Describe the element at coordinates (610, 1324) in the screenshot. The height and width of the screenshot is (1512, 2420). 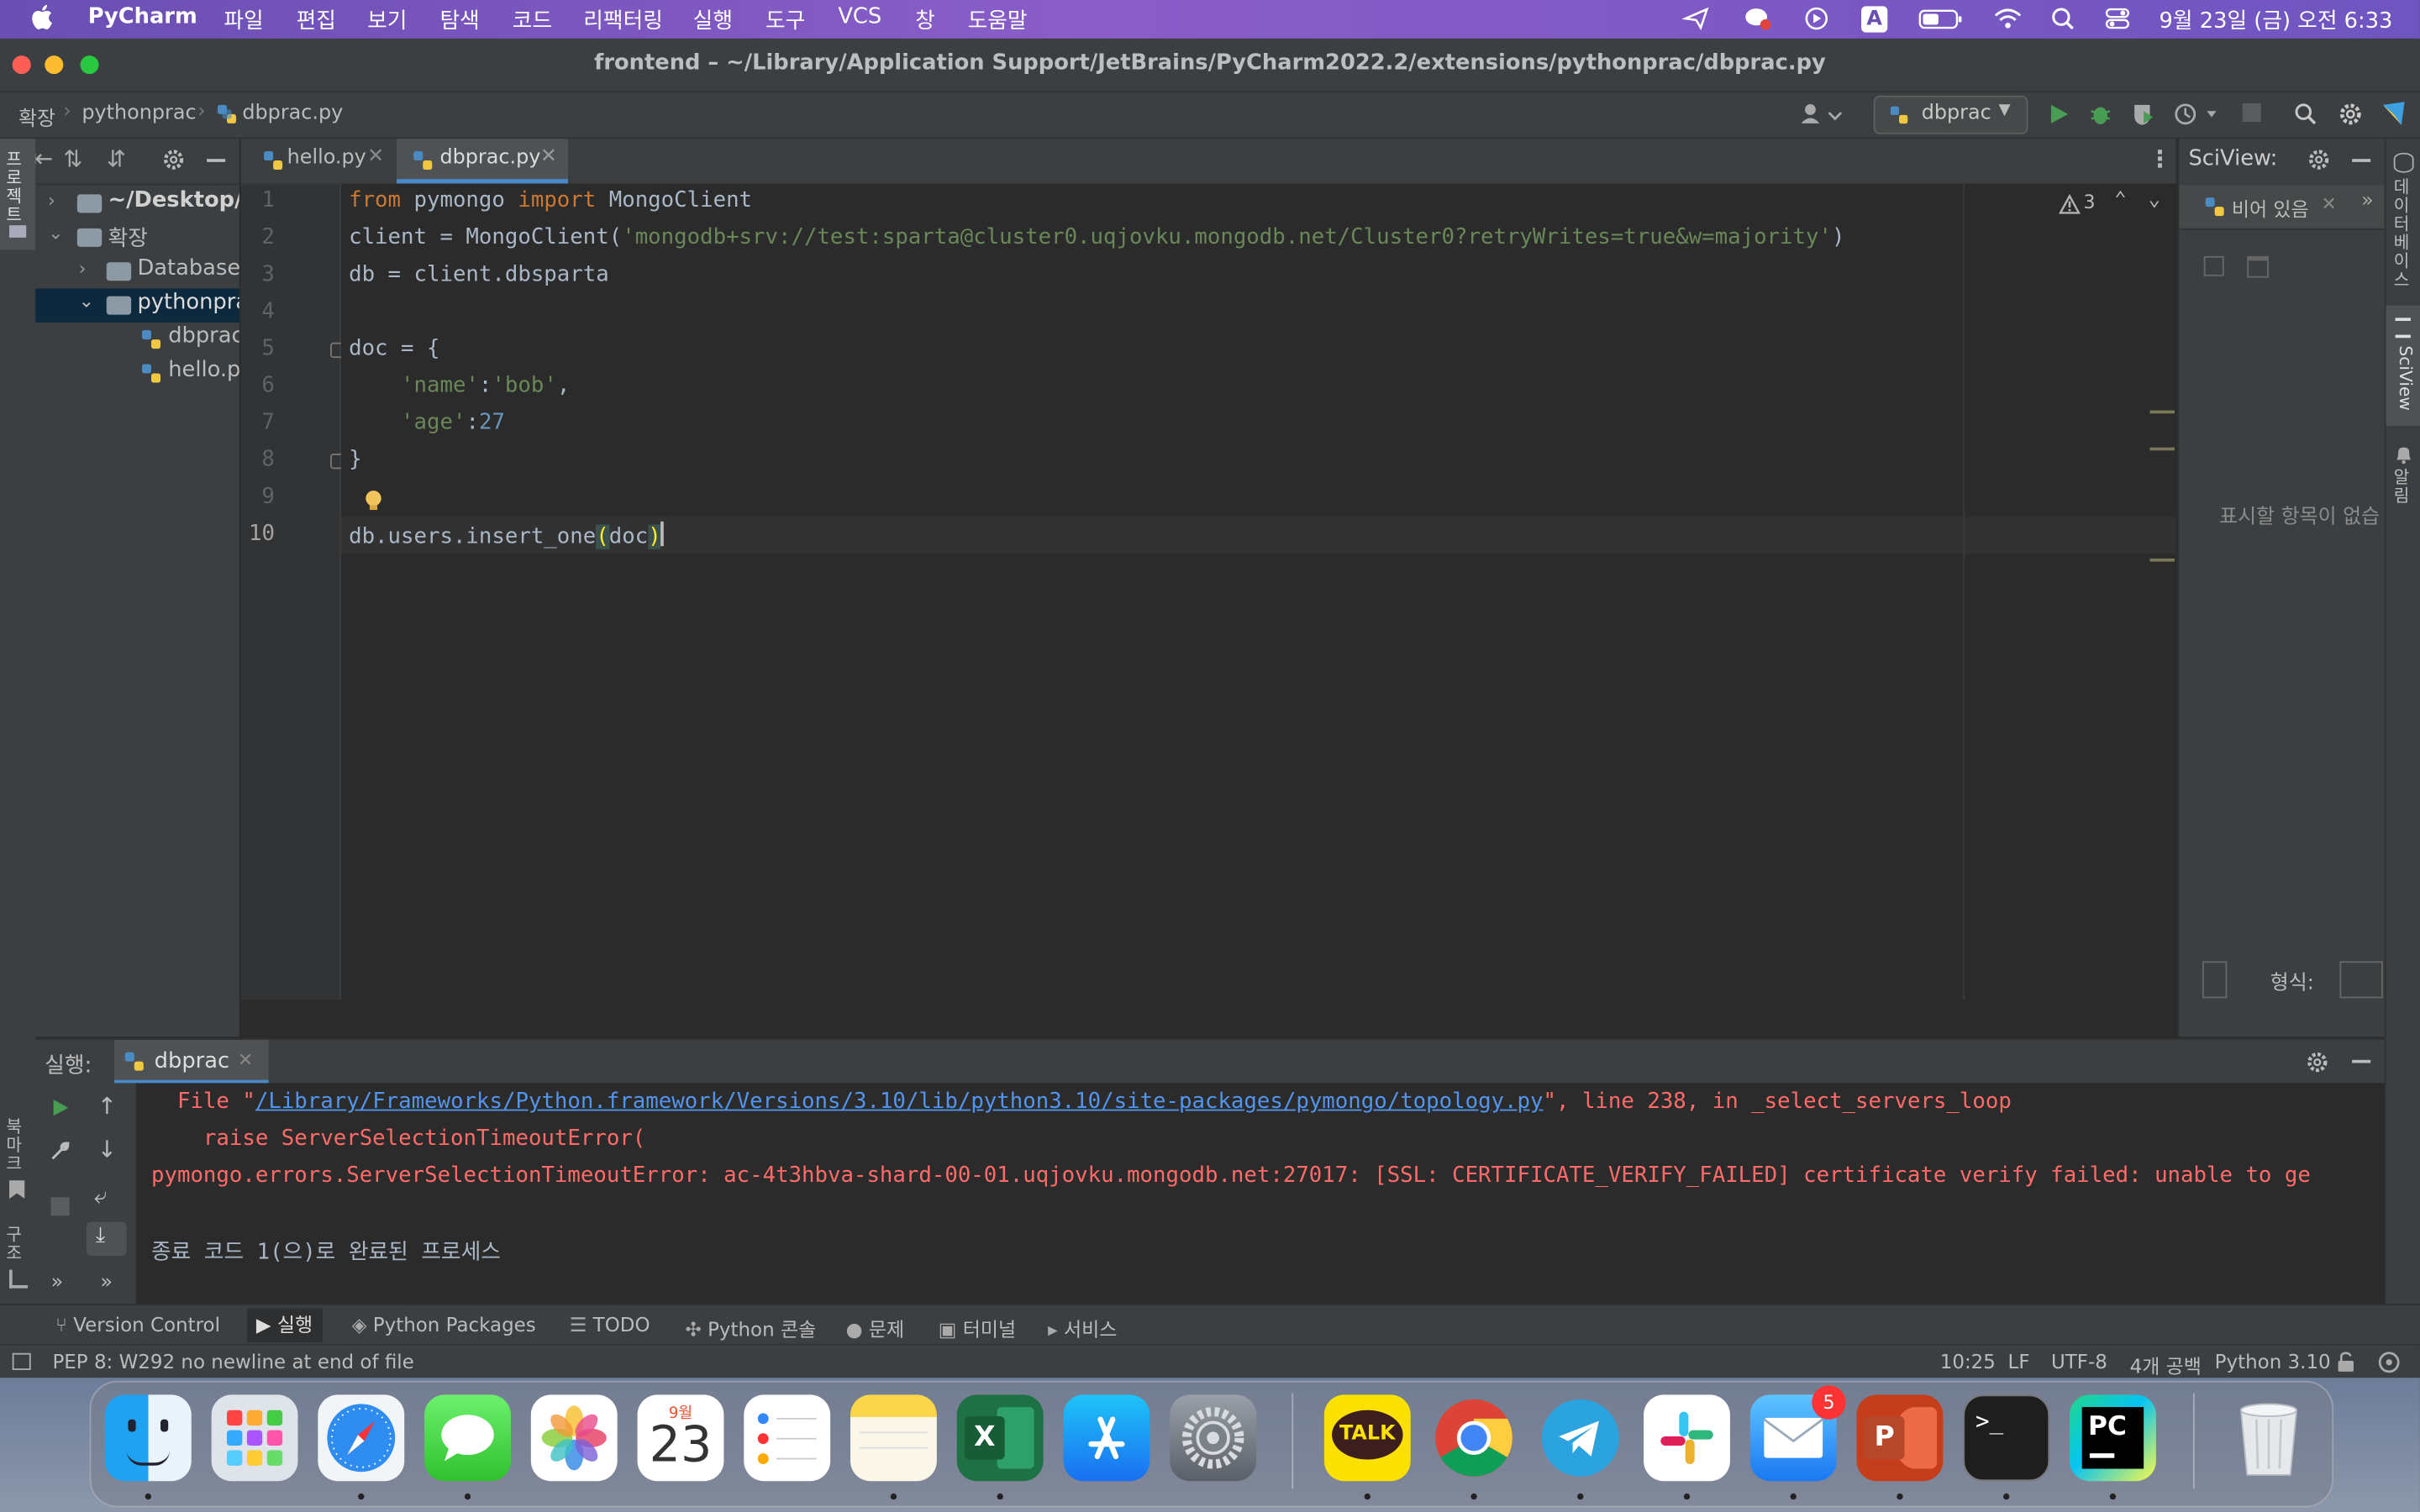
I see `tab-todo: ☰ TODO` at that location.